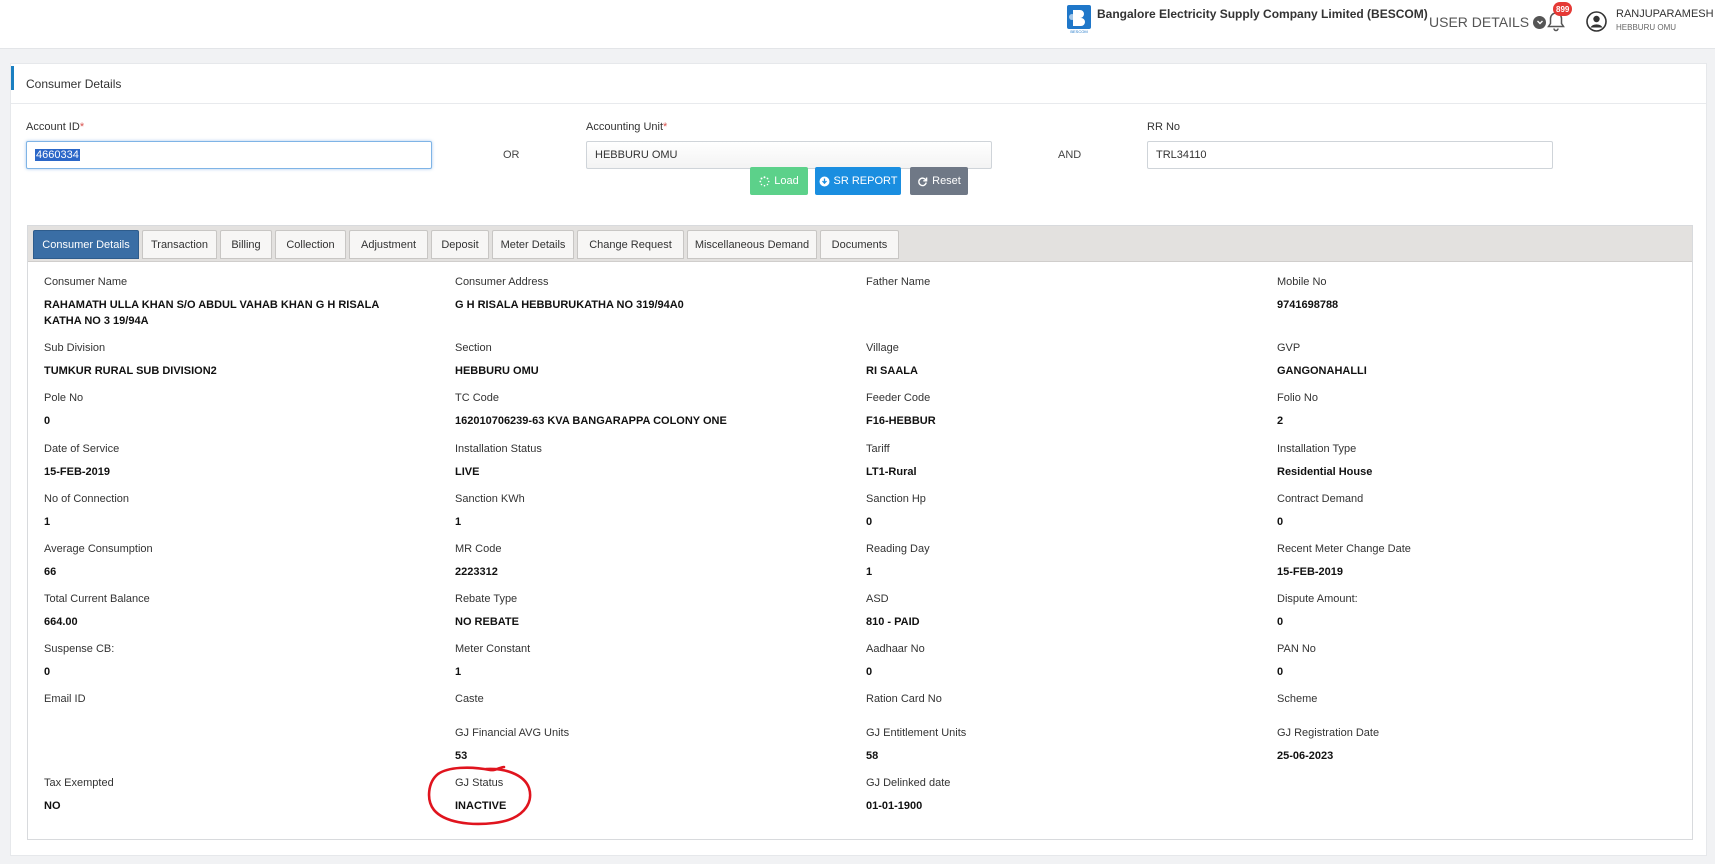 This screenshot has width=1715, height=864. Describe the element at coordinates (877, 599) in the screenshot. I see `asd-label: ASD` at that location.